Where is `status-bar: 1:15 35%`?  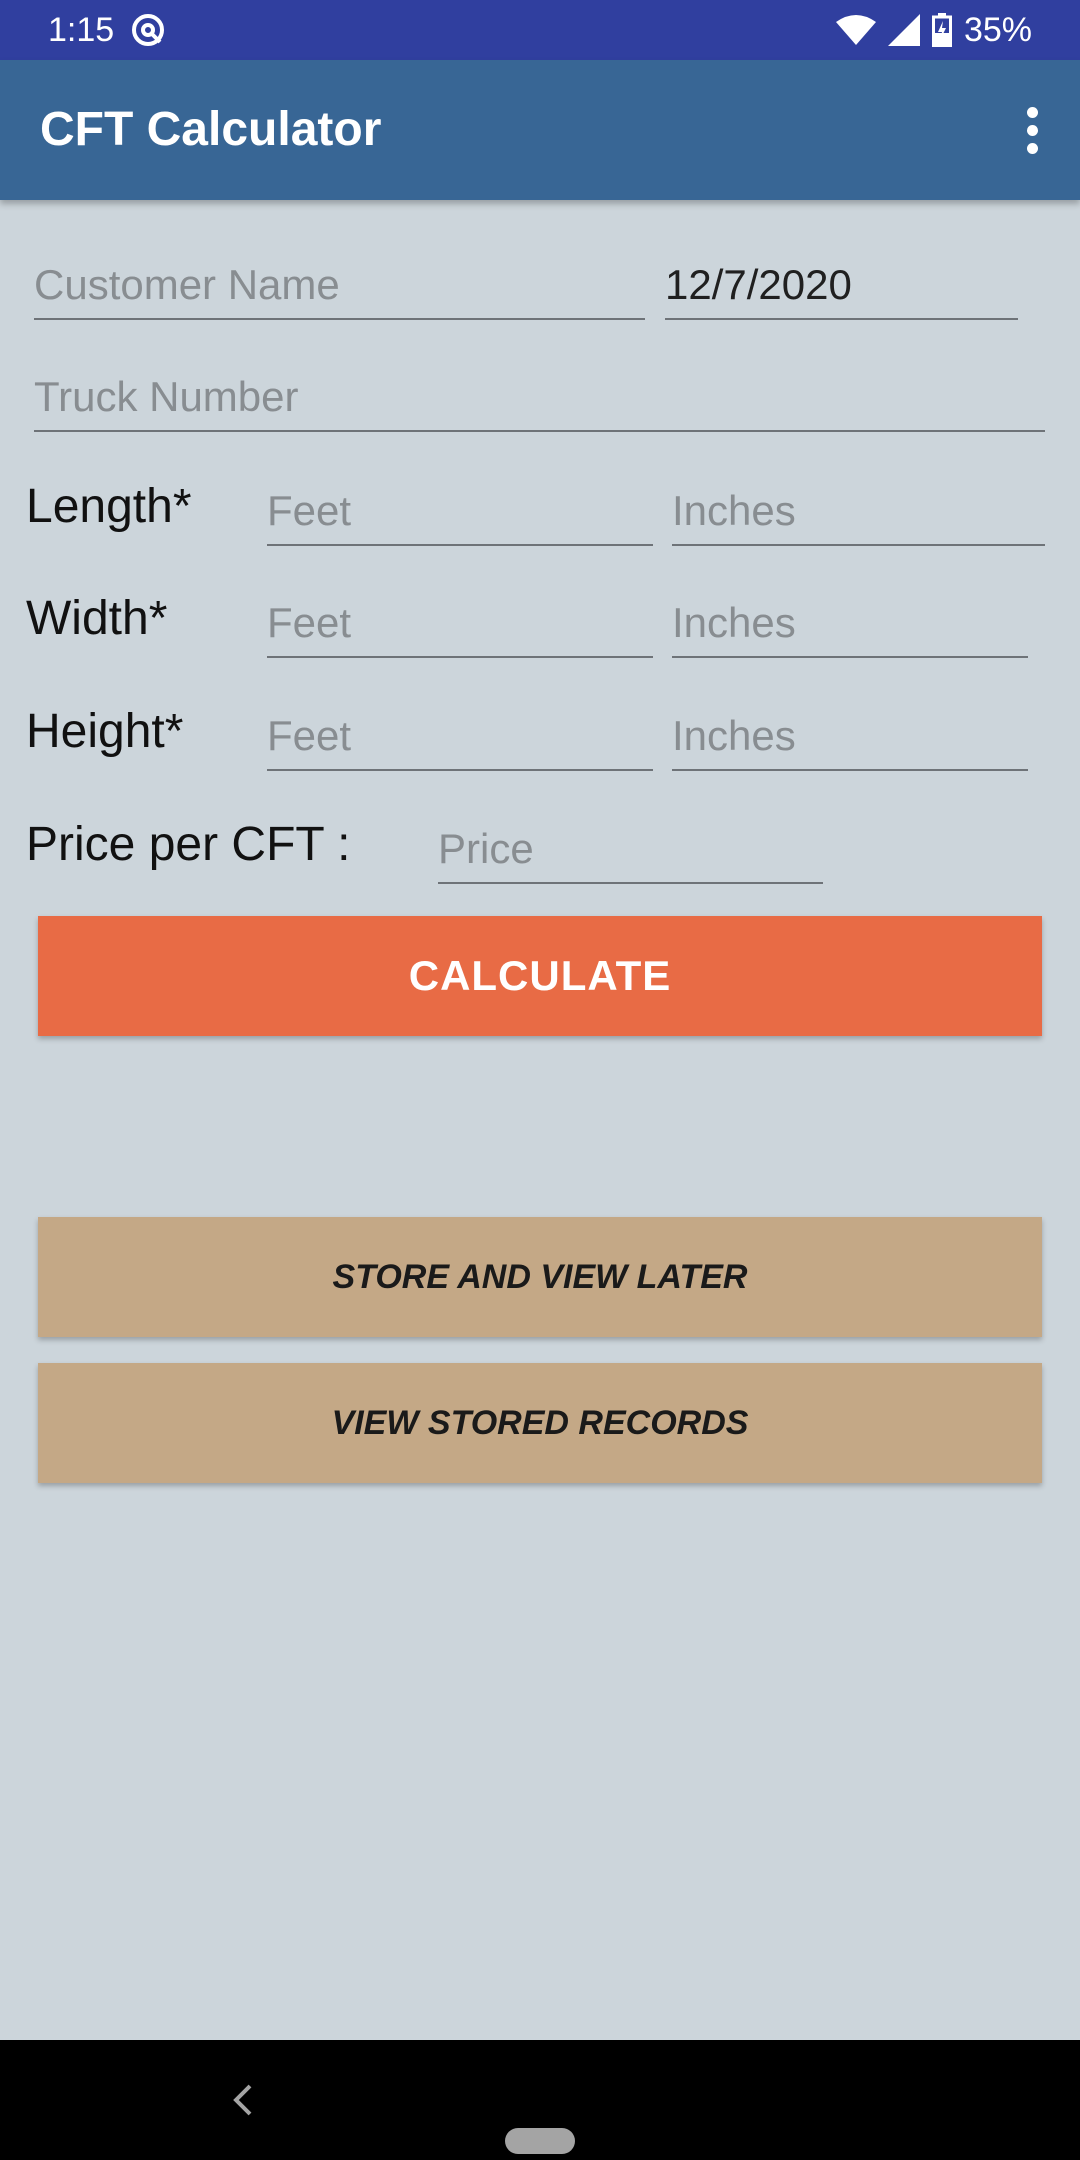 status-bar: 1:15 35% is located at coordinates (540, 30).